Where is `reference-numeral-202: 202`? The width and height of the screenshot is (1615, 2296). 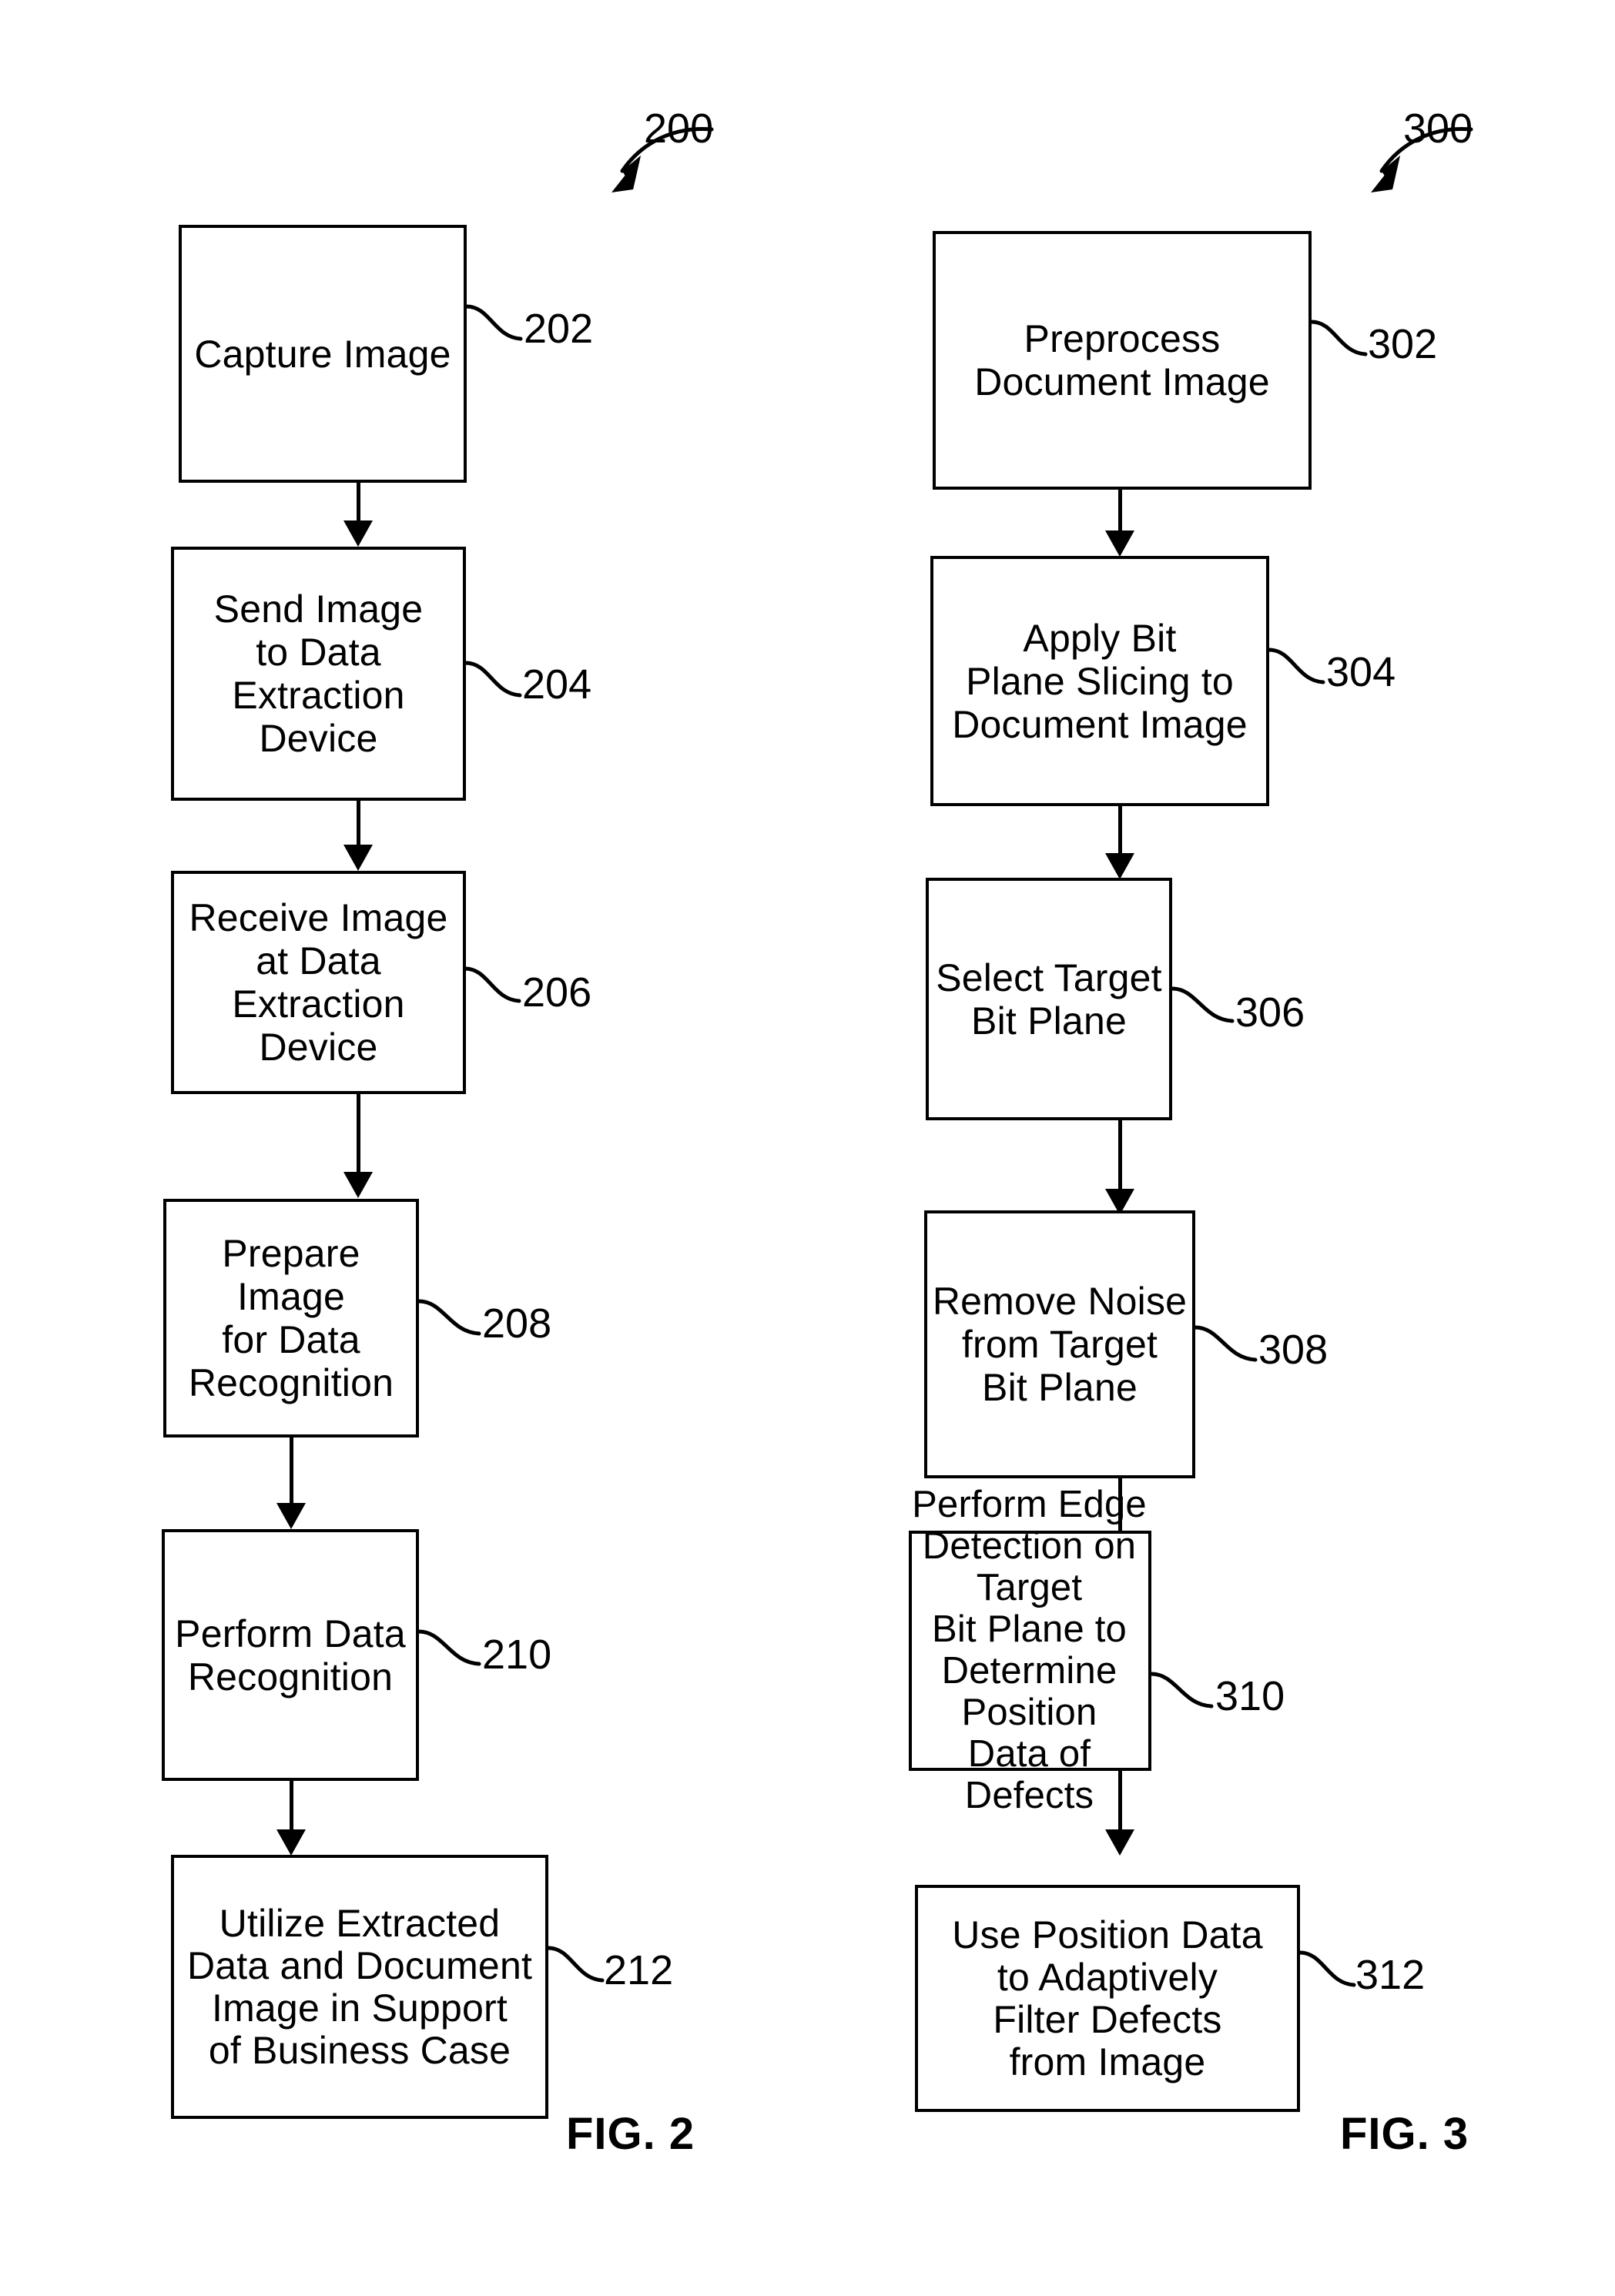
reference-numeral-202: 202 is located at coordinates (559, 329).